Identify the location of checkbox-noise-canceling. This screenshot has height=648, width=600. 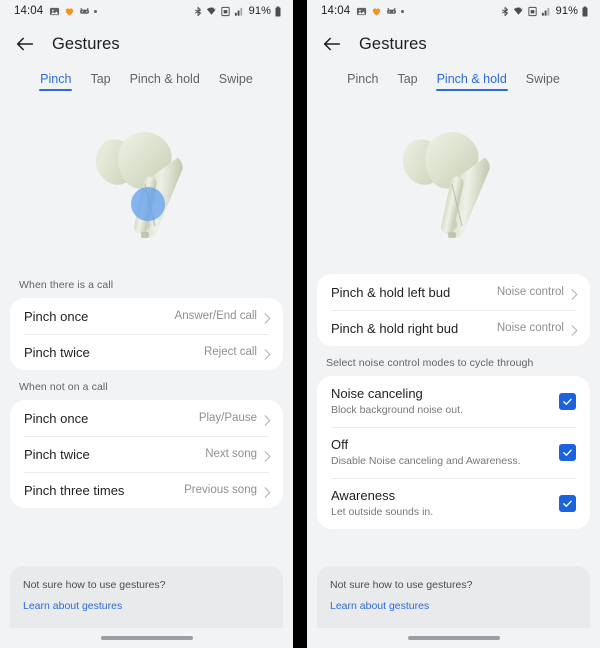
(567, 401).